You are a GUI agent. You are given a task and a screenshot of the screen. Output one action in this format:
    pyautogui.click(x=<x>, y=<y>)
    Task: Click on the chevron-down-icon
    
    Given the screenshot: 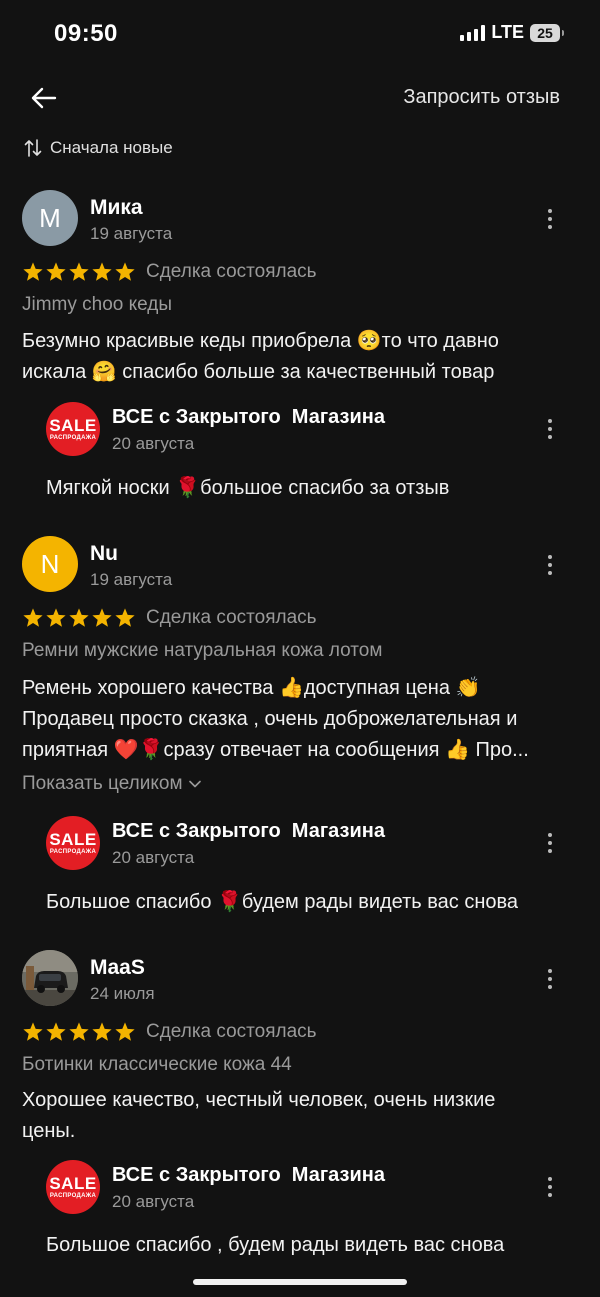 What is the action you would take?
    pyautogui.click(x=194, y=784)
    